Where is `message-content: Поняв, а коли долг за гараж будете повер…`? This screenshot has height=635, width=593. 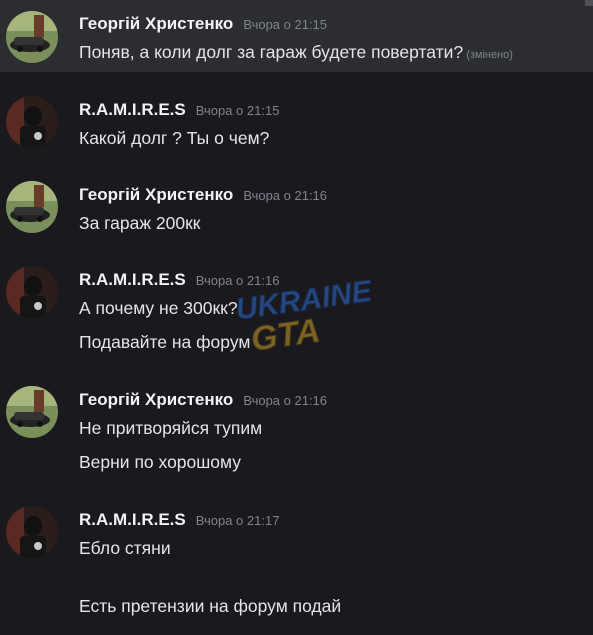
message-content: Поняв, а коли долг за гараж будете повер… is located at coordinates (271, 52).